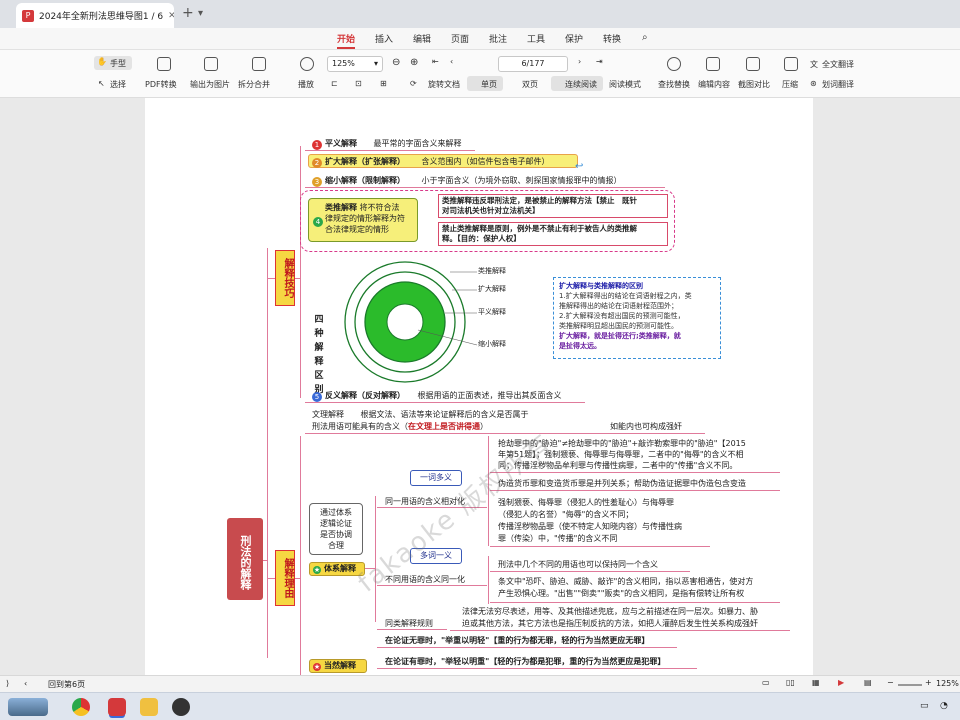 This screenshot has width=960, height=720. Describe the element at coordinates (574, 38) in the screenshot. I see `menu-protect: 保护` at that location.